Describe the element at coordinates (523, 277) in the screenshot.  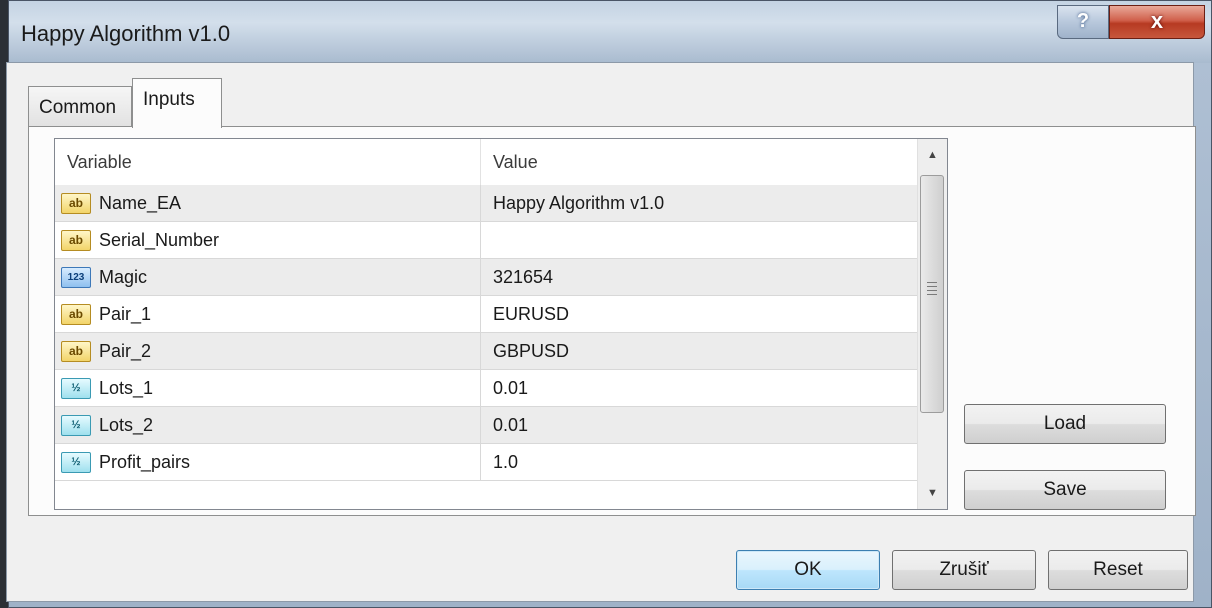
I see `value-cell: 321654` at that location.